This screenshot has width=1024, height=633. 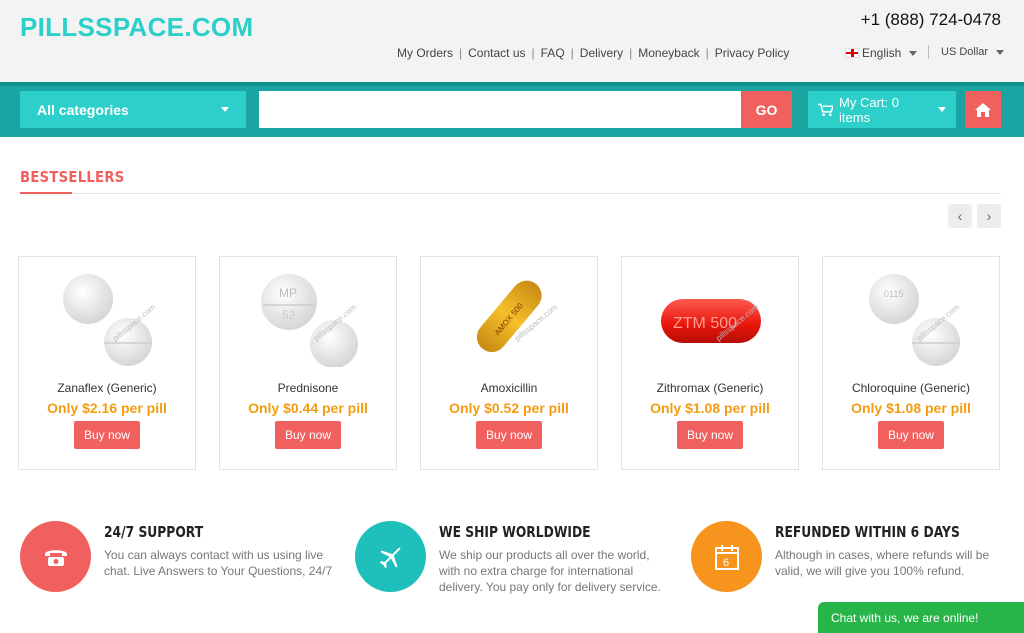 I want to click on nav-faq: FAQ, so click(x=553, y=53).